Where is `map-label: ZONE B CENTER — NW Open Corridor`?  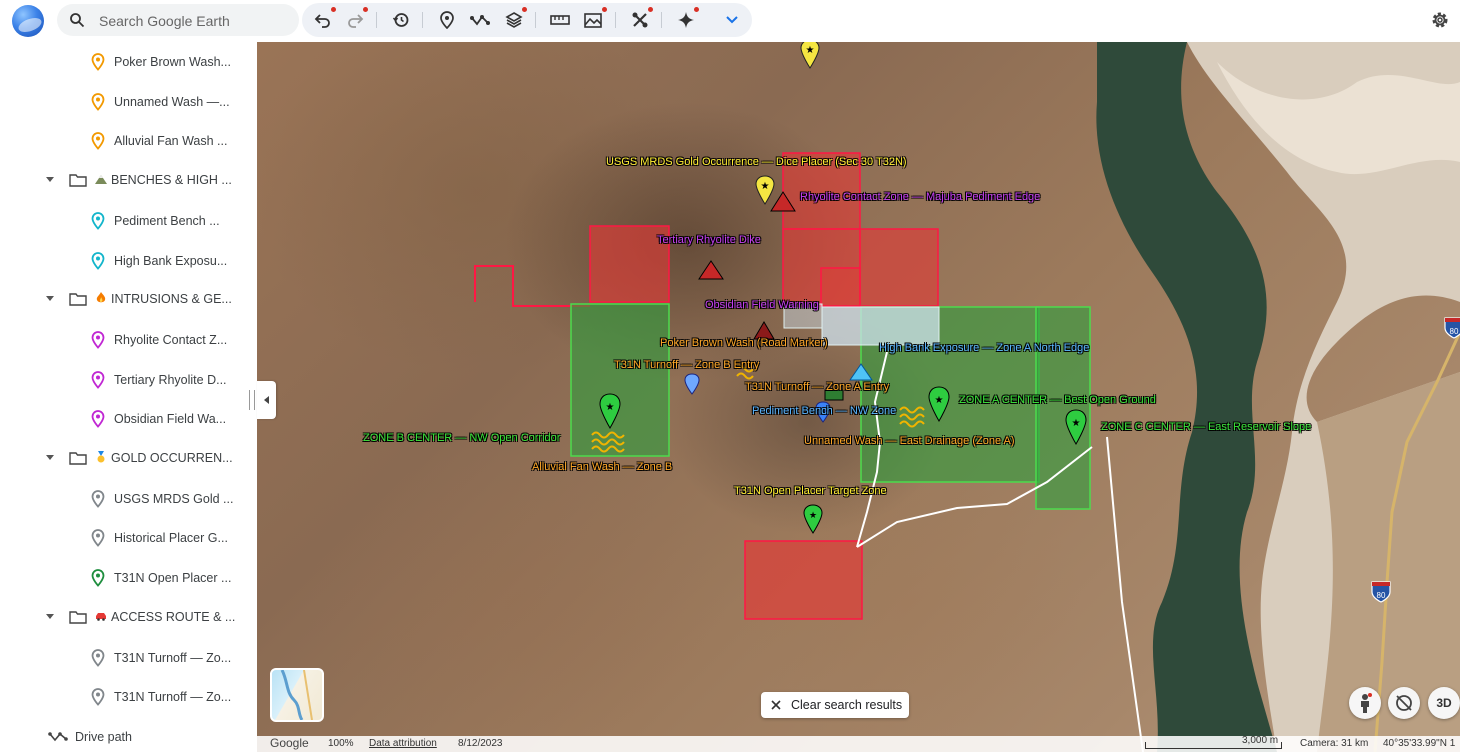 map-label: ZONE B CENTER — NW Open Corridor is located at coordinates (461, 438).